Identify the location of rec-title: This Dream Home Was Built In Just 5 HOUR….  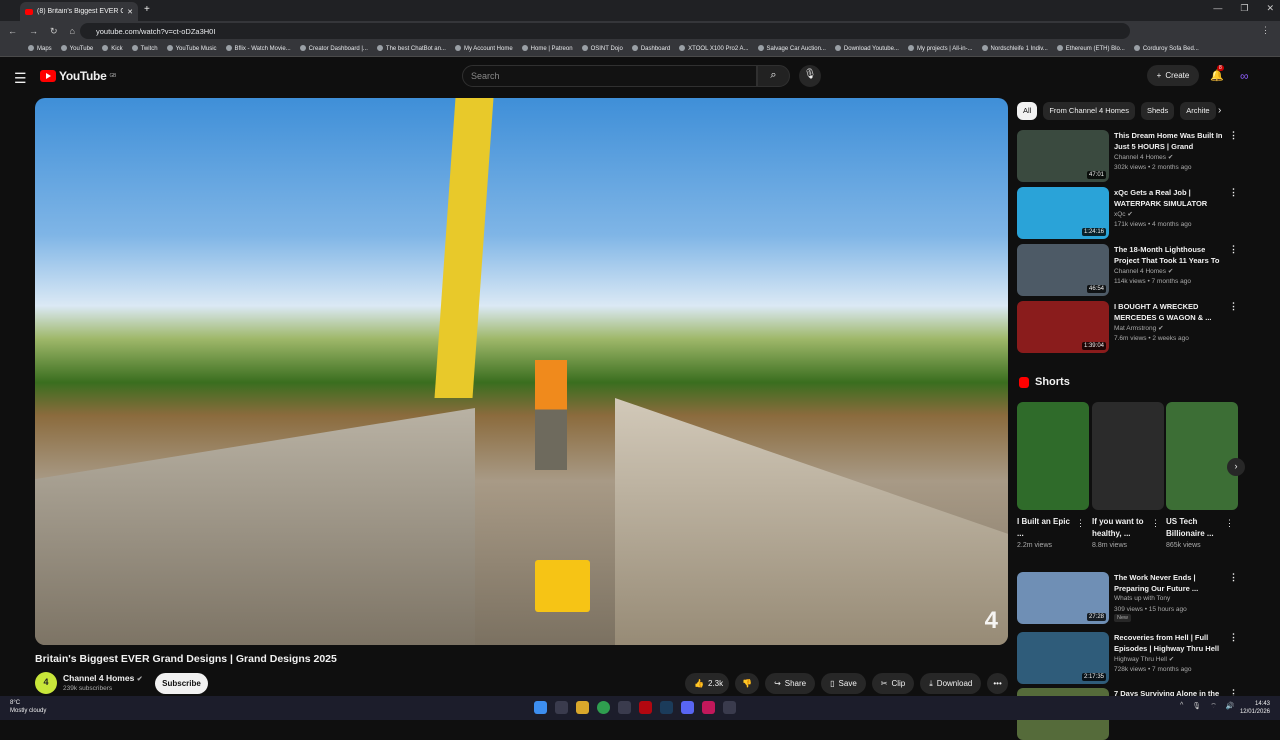
(1169, 141).